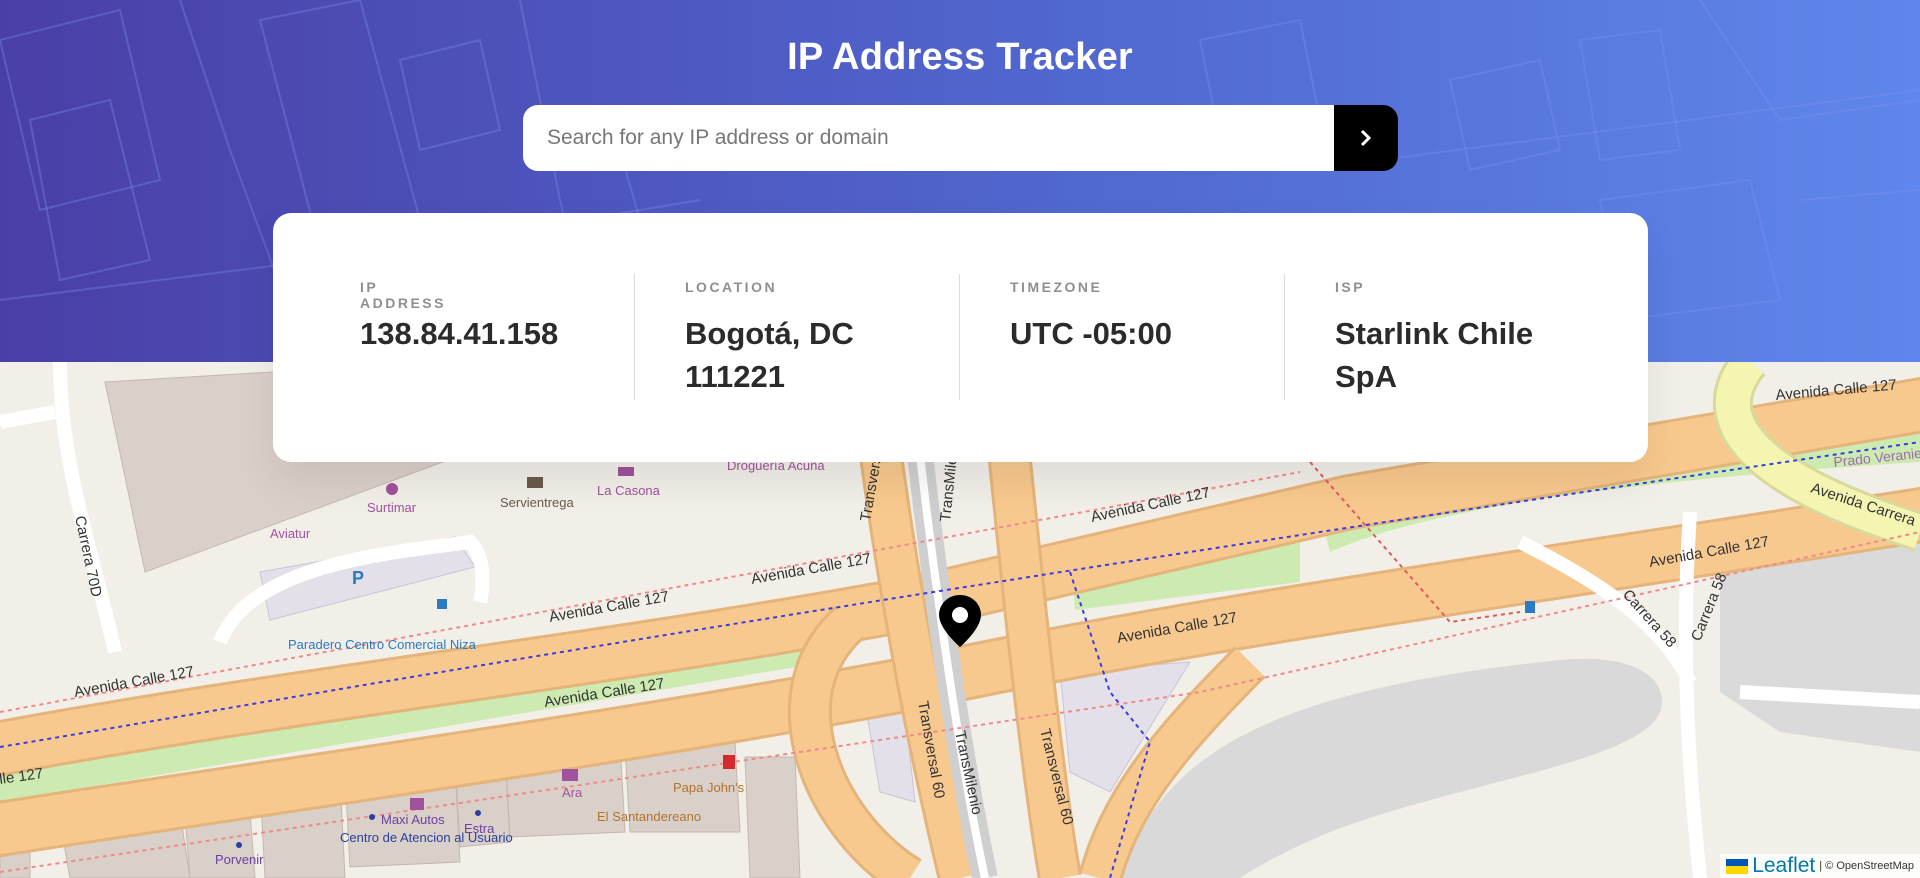 This screenshot has width=1920, height=878. Describe the element at coordinates (1866, 866) in the screenshot. I see `osm-attribution-link: | © OpenStreetMap` at that location.